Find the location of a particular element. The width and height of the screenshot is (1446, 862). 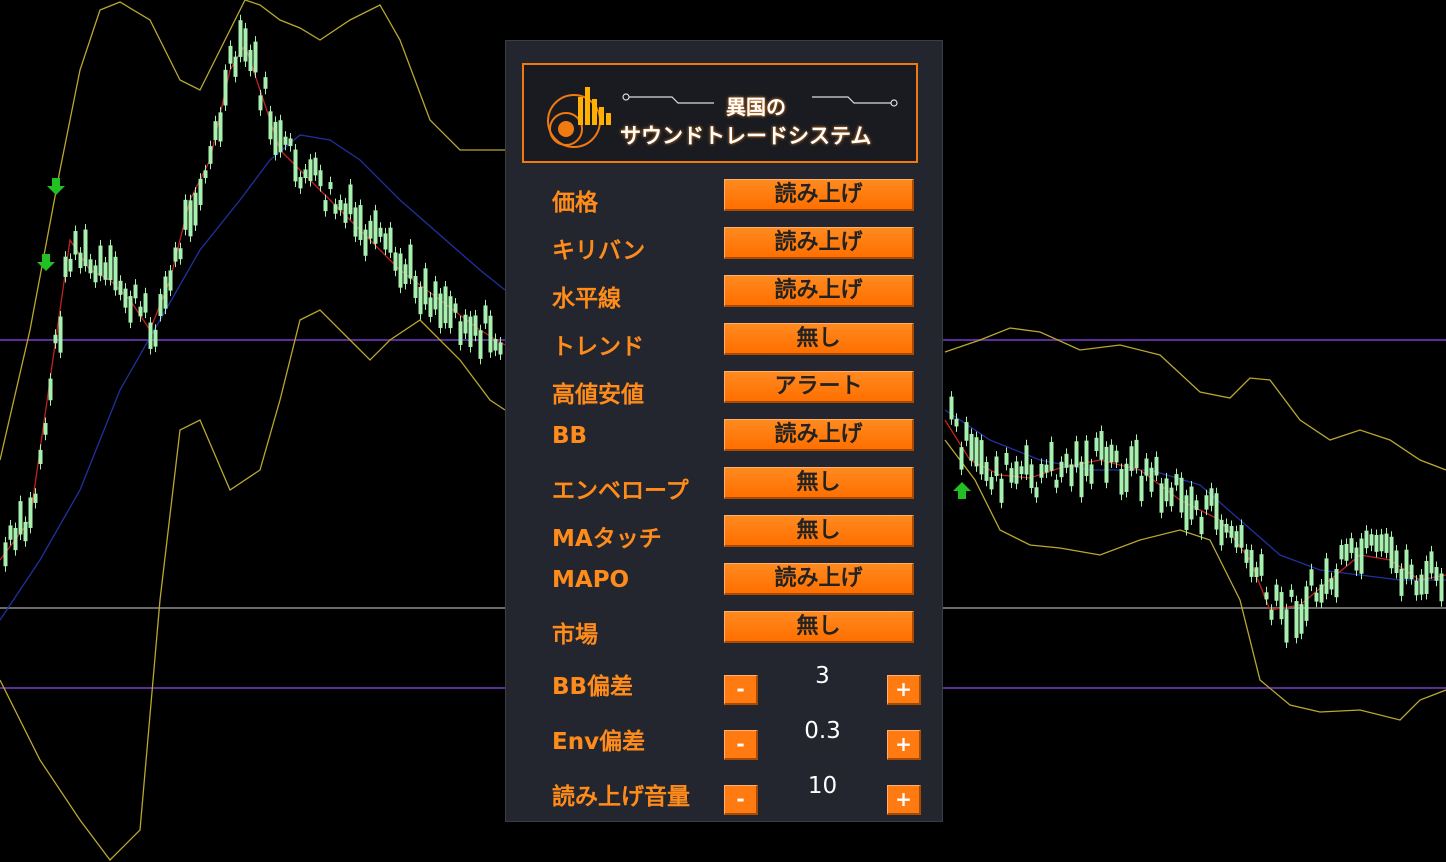

volume-decrement-button: - is located at coordinates (741, 800).